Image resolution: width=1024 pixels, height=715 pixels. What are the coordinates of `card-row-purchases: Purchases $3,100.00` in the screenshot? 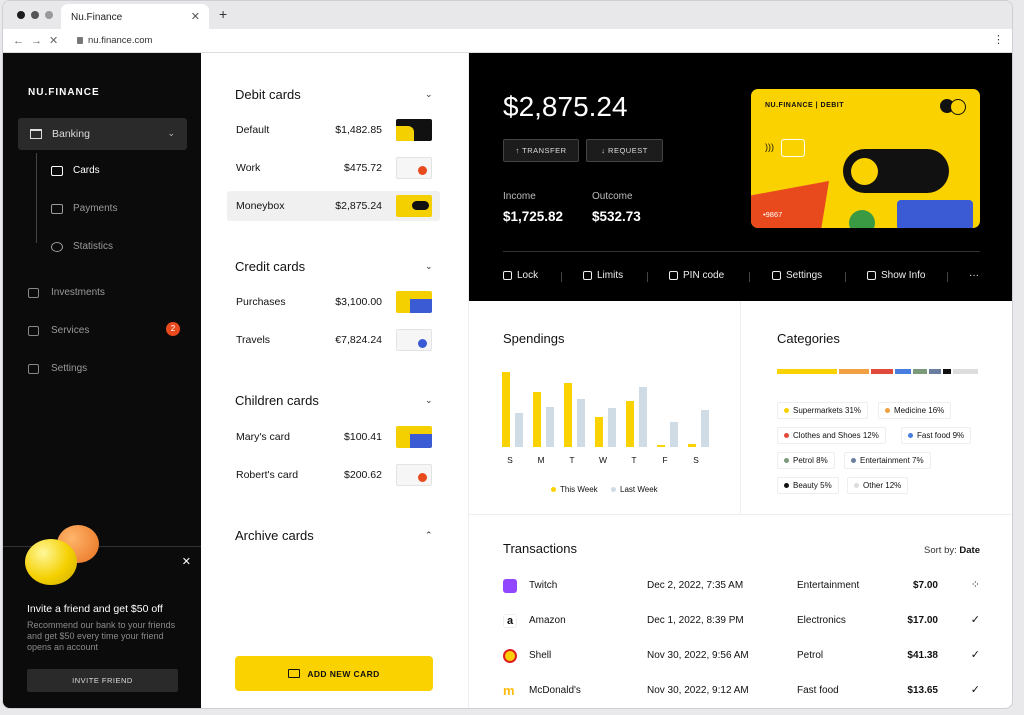 It's located at (333, 302).